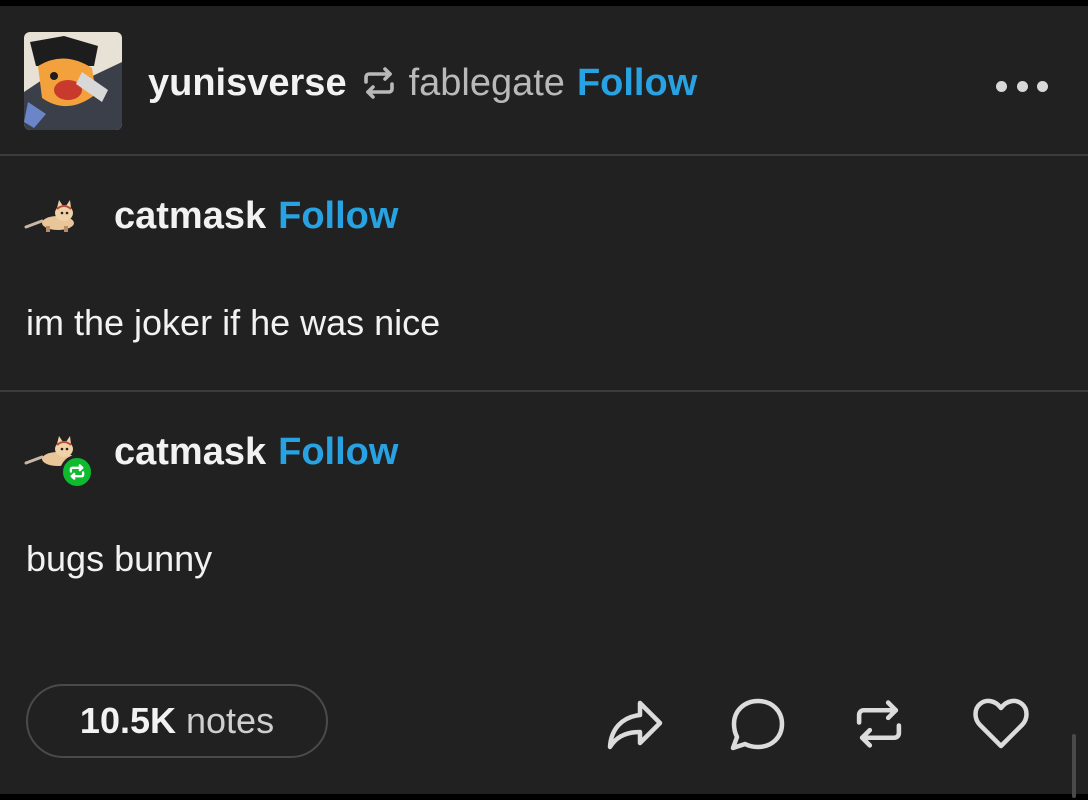 The height and width of the screenshot is (800, 1088). What do you see at coordinates (230, 720) in the screenshot?
I see `notes-label: notes` at bounding box center [230, 720].